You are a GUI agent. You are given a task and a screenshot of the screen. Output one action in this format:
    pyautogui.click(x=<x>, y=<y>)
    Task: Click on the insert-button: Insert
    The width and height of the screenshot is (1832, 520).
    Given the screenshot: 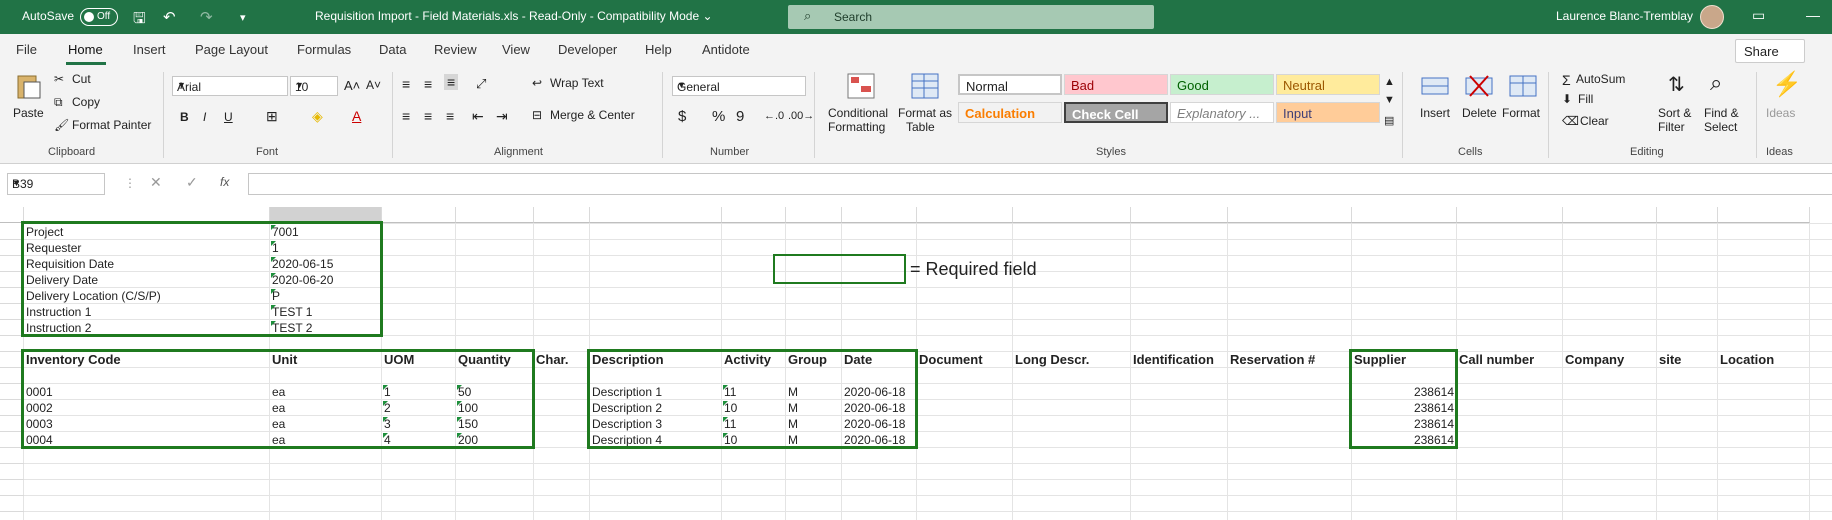 What is the action you would take?
    pyautogui.click(x=1435, y=113)
    